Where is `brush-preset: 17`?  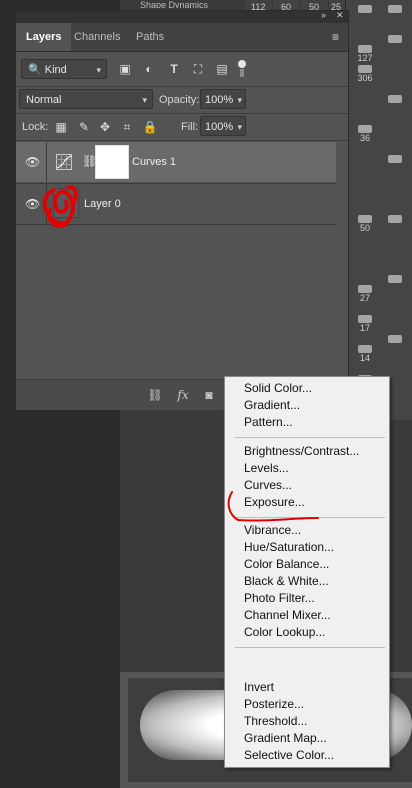 brush-preset: 17 is located at coordinates (365, 324).